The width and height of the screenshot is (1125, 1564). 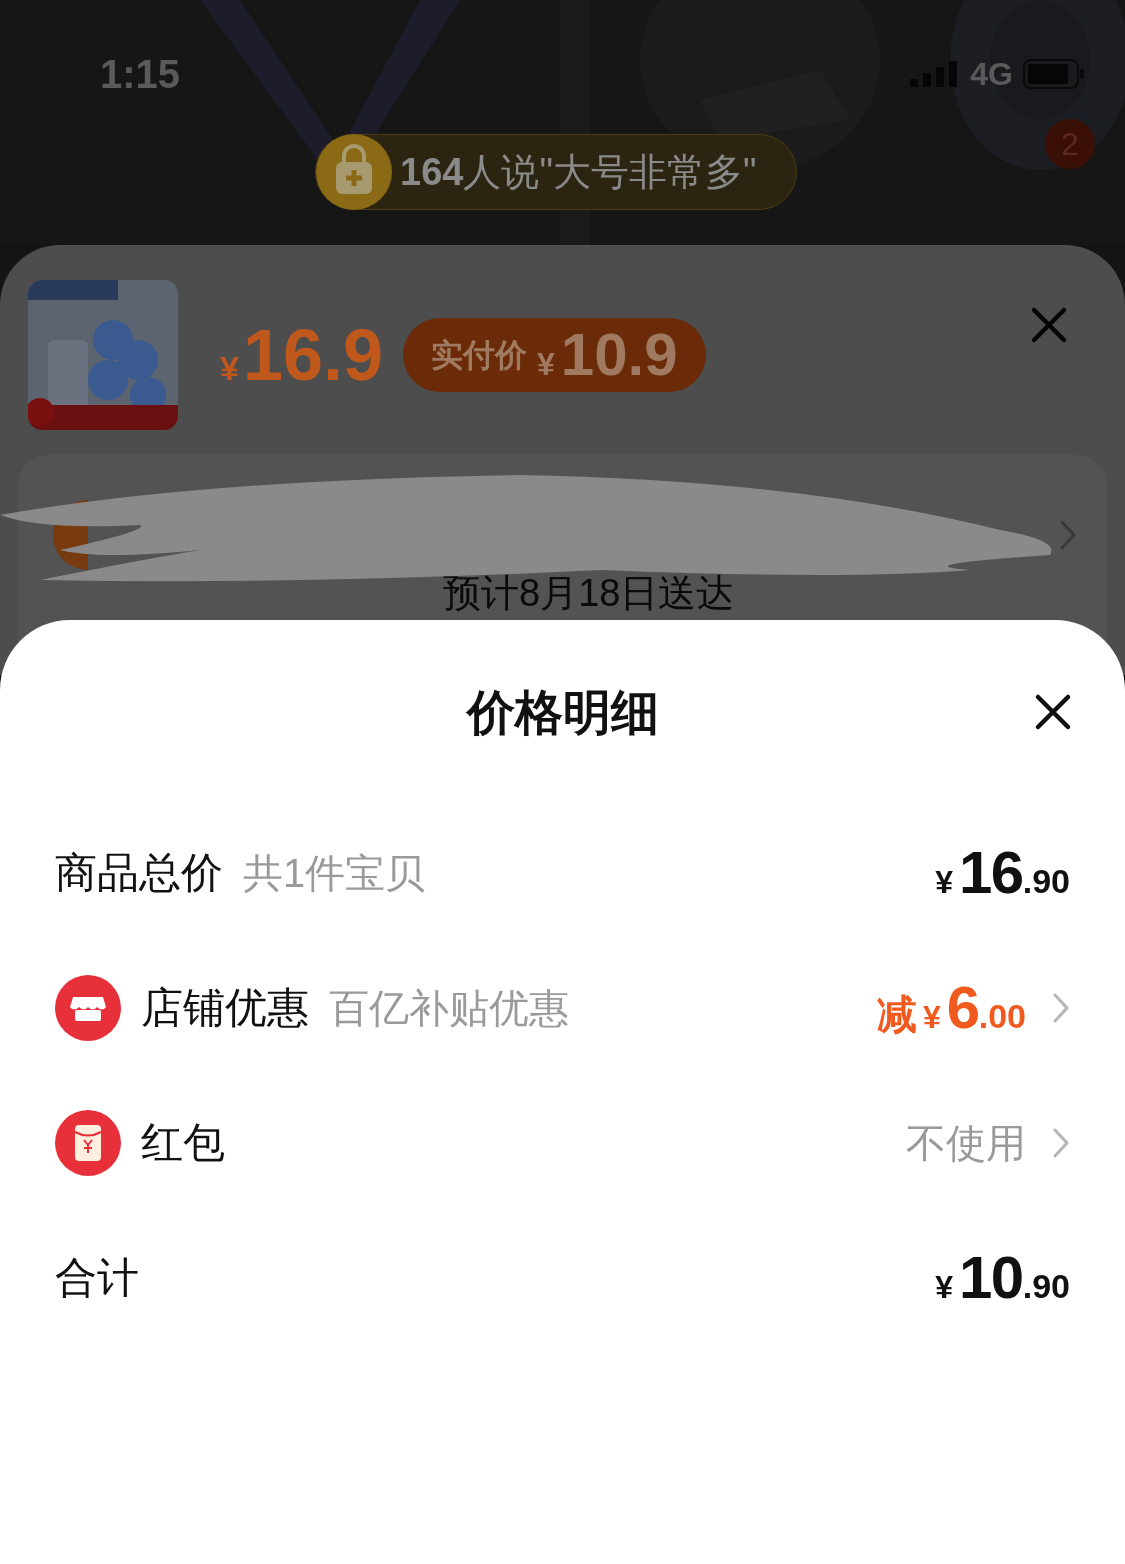 I want to click on row-note: 百亿补贴优惠, so click(x=449, y=1008).